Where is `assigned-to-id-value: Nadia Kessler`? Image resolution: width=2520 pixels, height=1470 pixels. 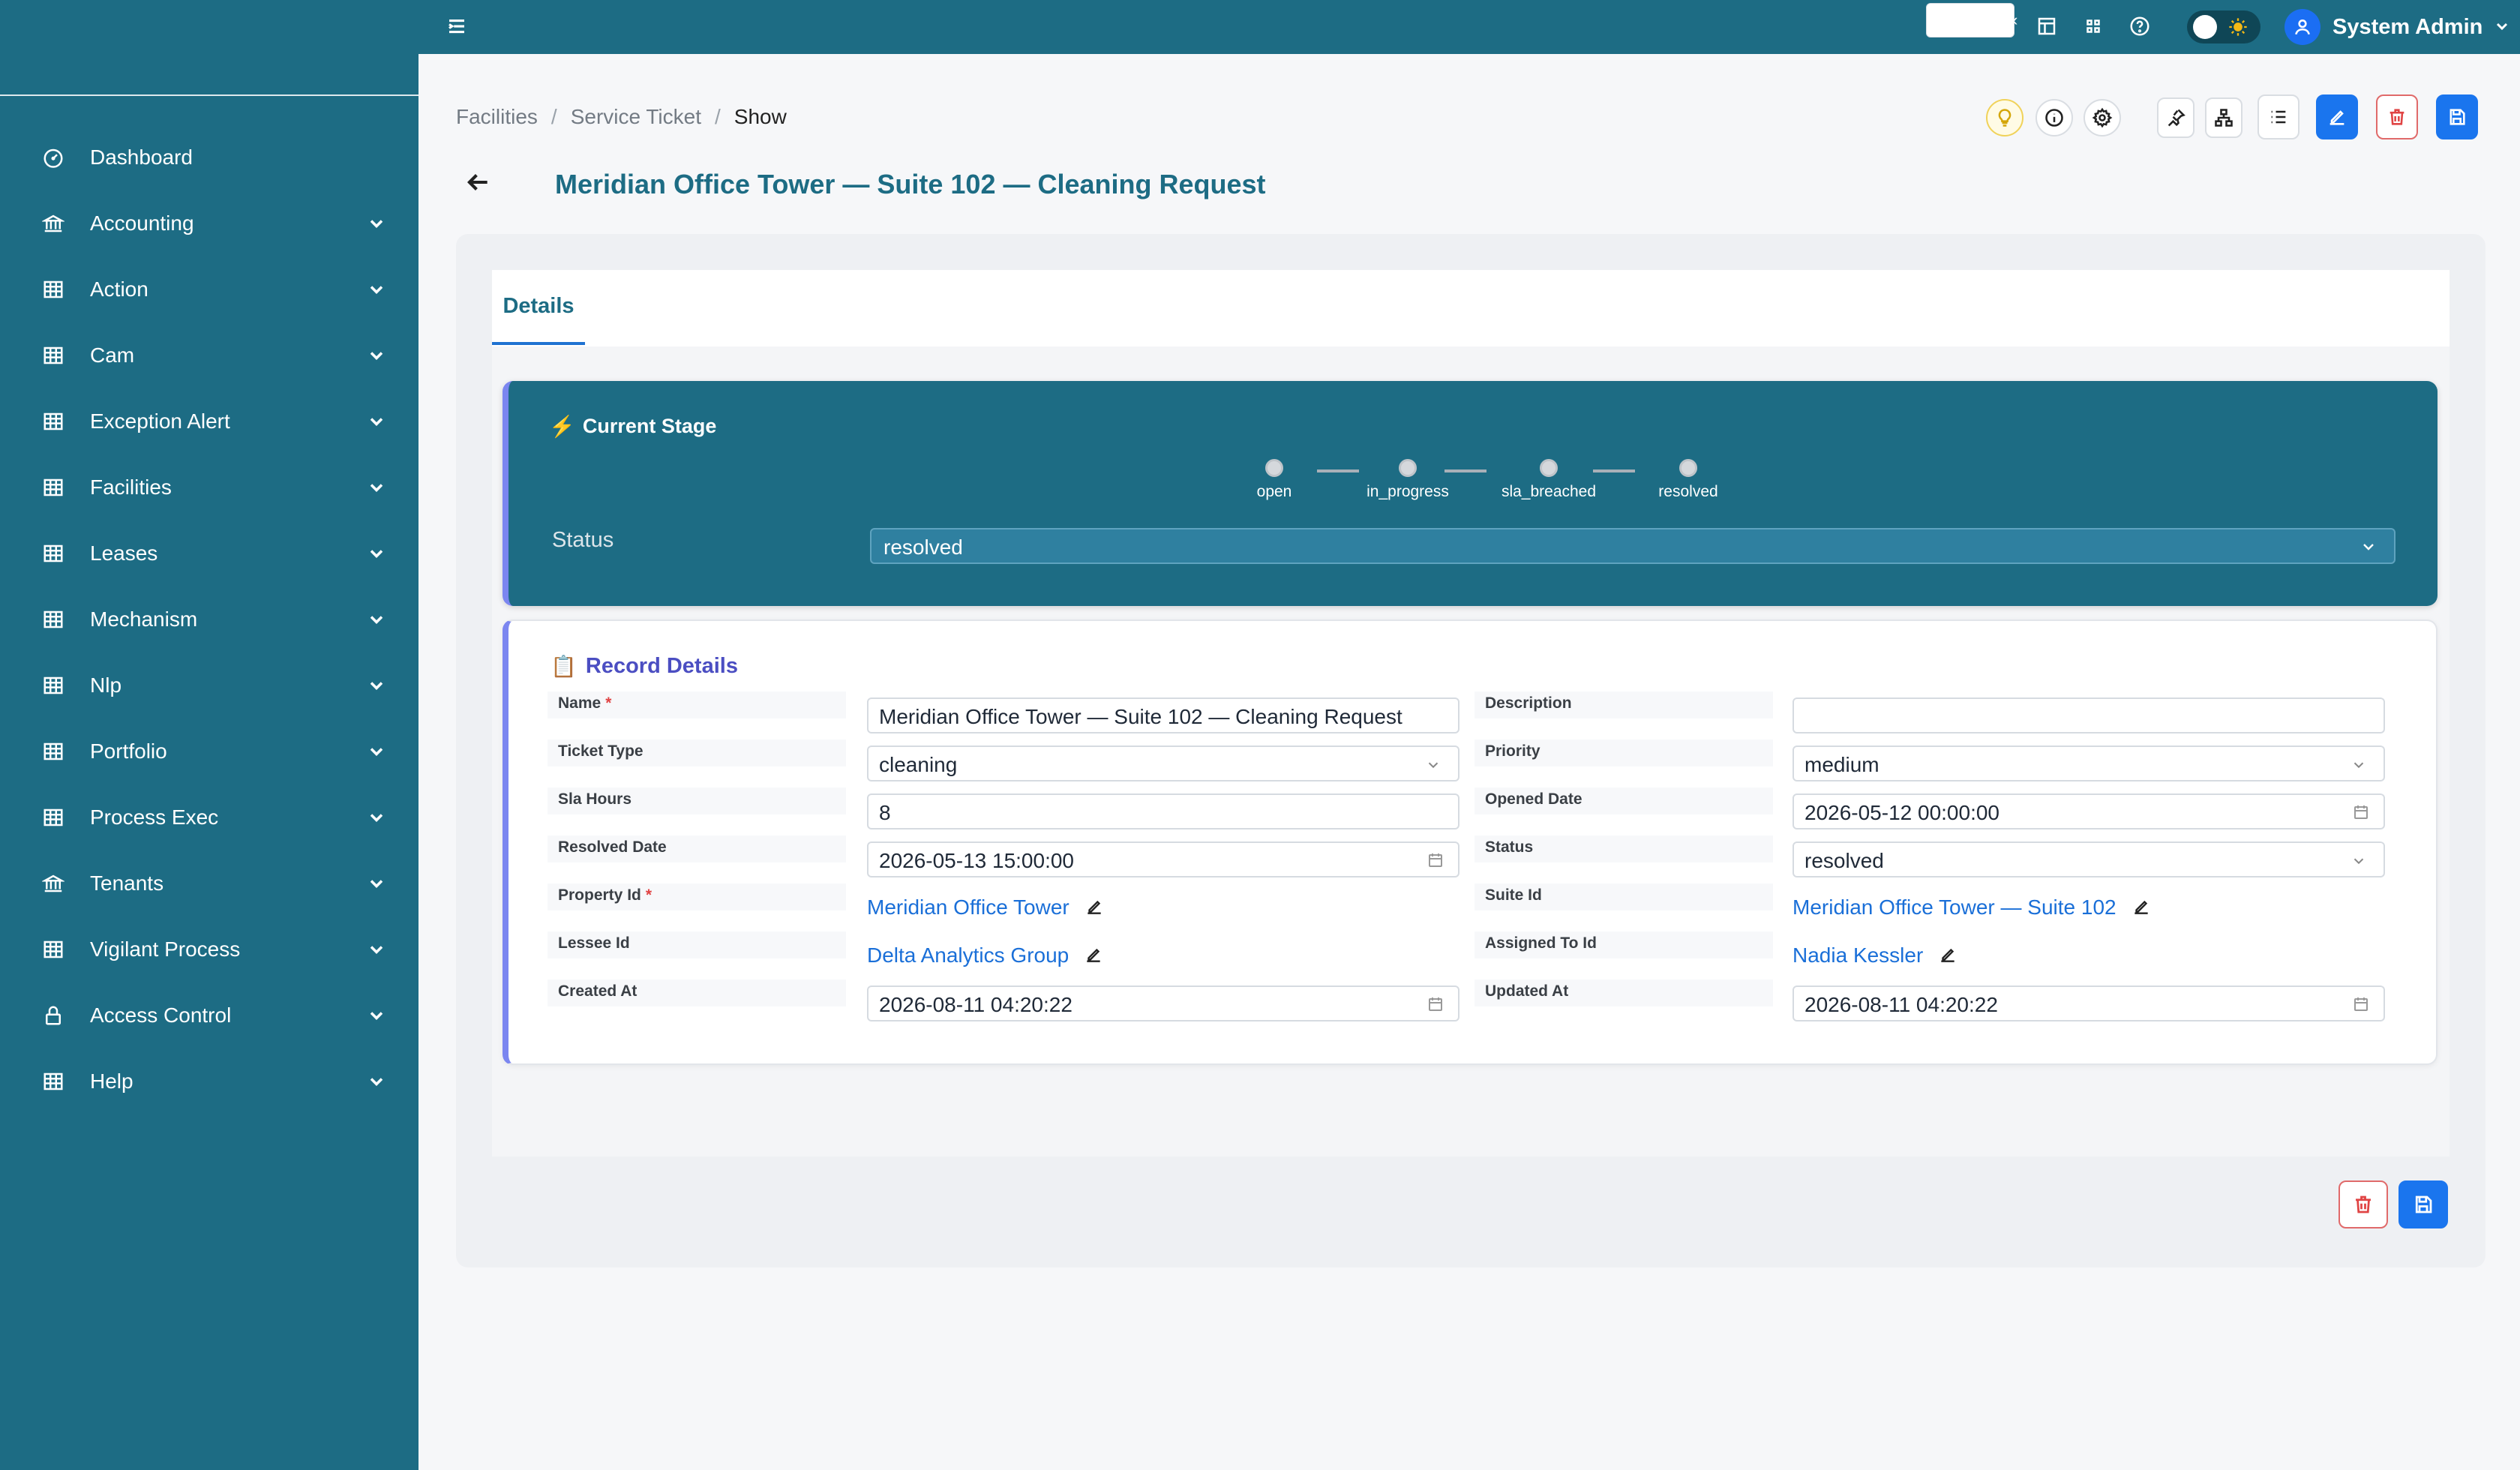
assigned-to-id-value: Nadia Kessler is located at coordinates (1858, 955).